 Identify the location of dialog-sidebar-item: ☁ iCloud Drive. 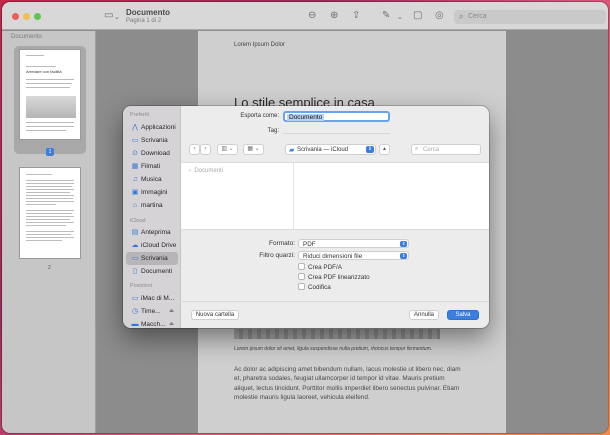
(152, 245).